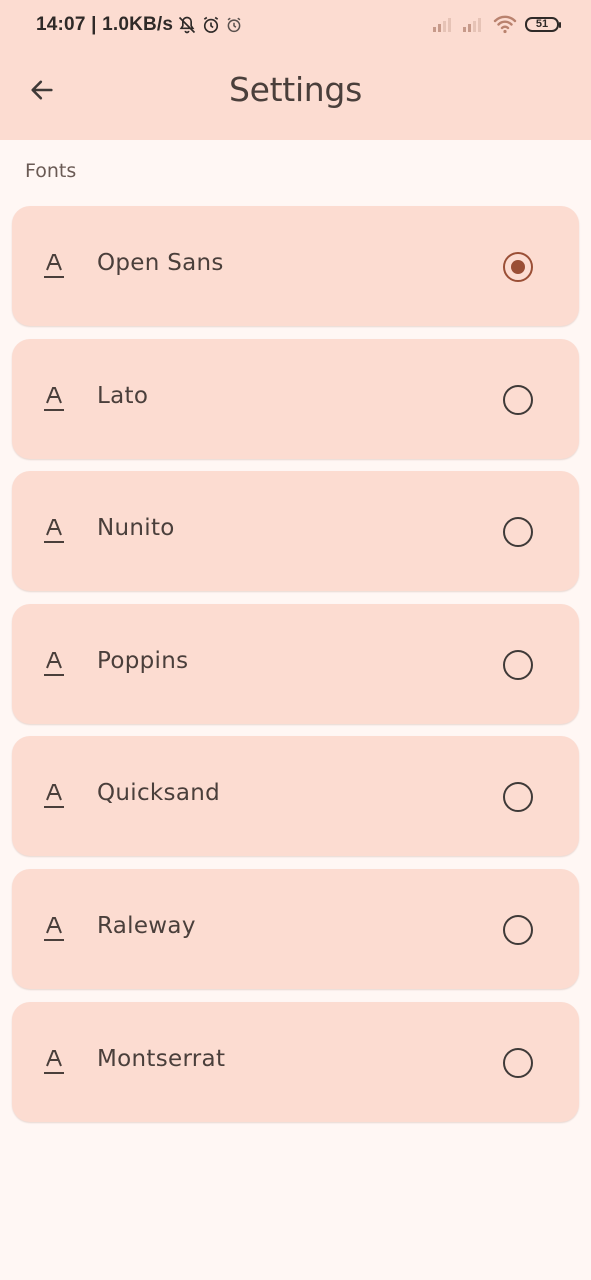  Describe the element at coordinates (295, 928) in the screenshot. I see `font-option-raleway: Raleway` at that location.